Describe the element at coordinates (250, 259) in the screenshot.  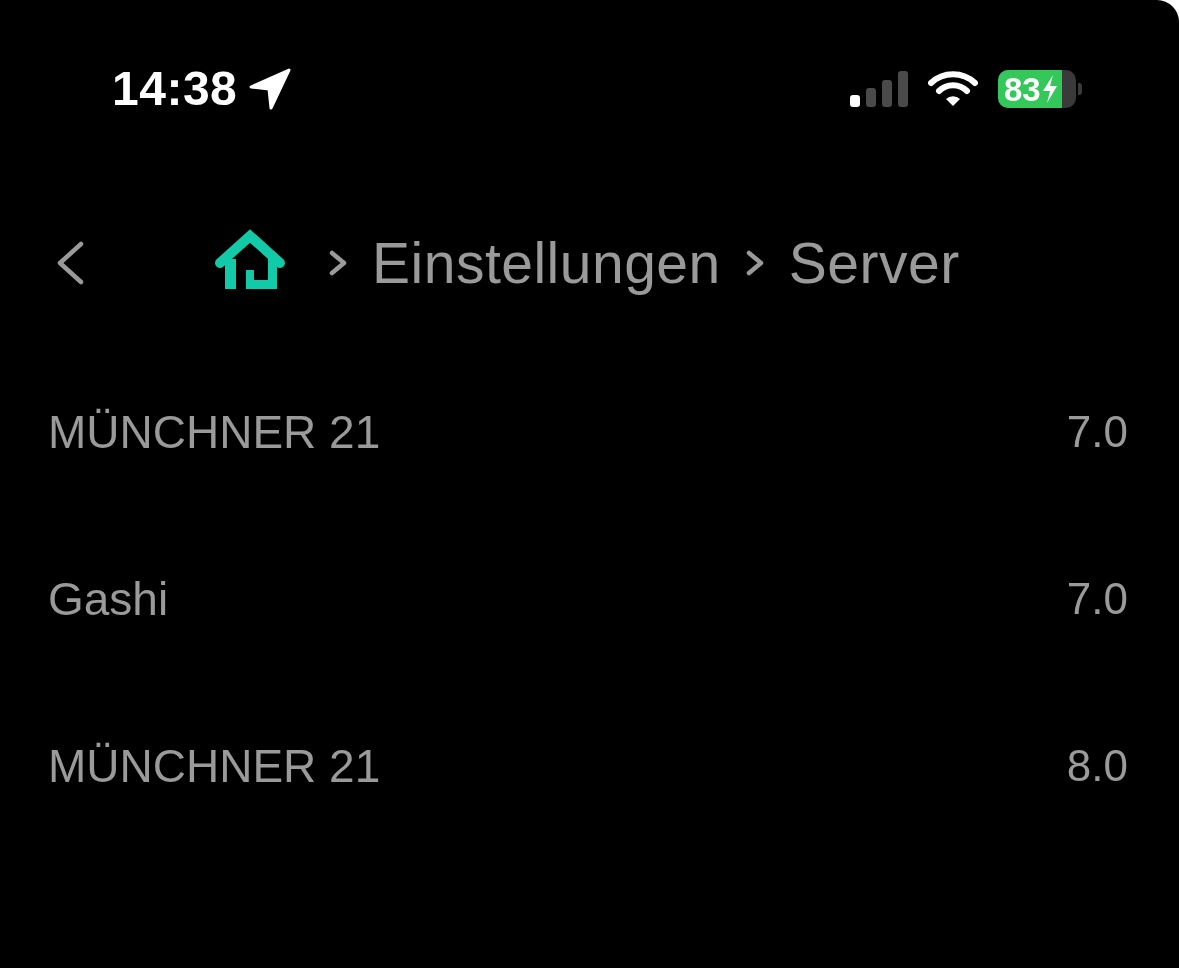
I see `home-icon` at that location.